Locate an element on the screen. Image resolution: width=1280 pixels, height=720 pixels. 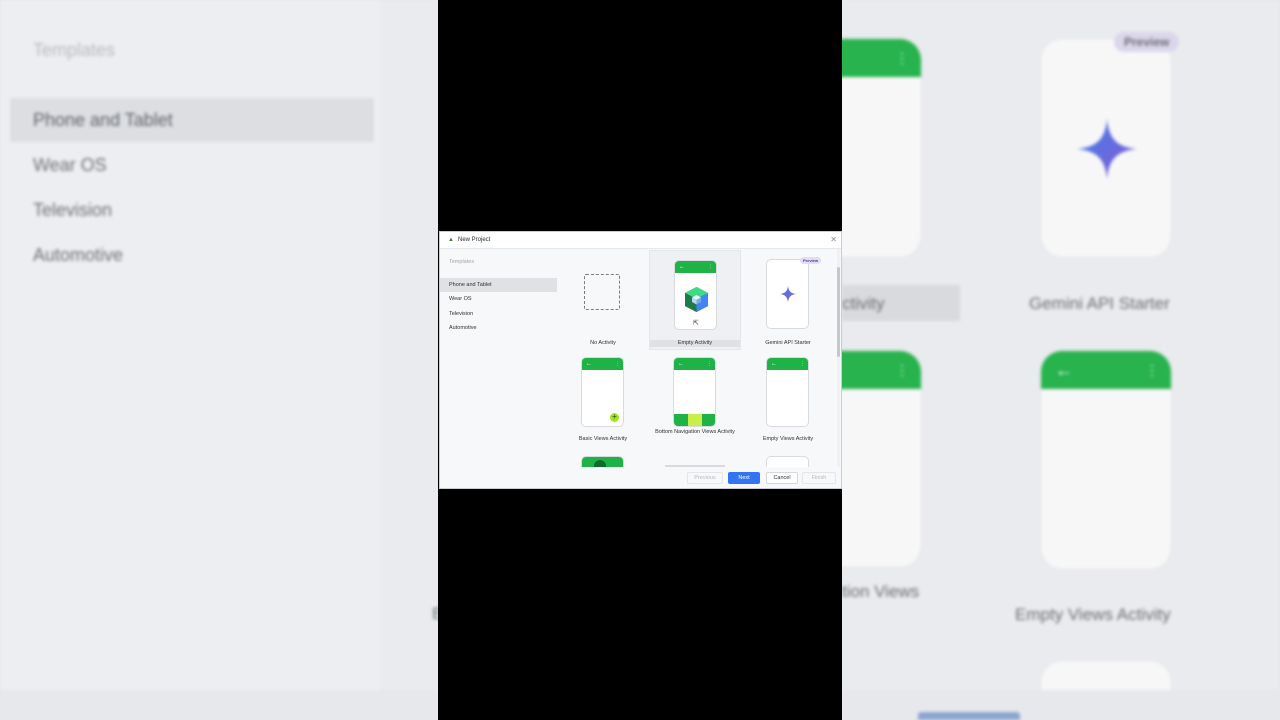
phone-preview is located at coordinates (787, 294).